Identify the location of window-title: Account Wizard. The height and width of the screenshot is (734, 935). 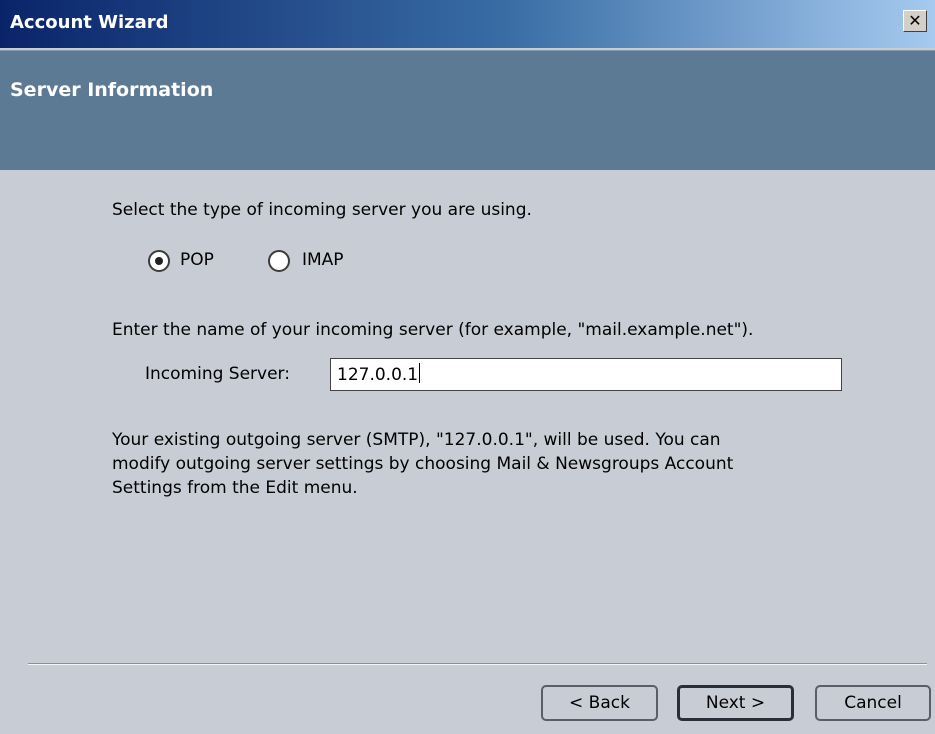
(89, 22).